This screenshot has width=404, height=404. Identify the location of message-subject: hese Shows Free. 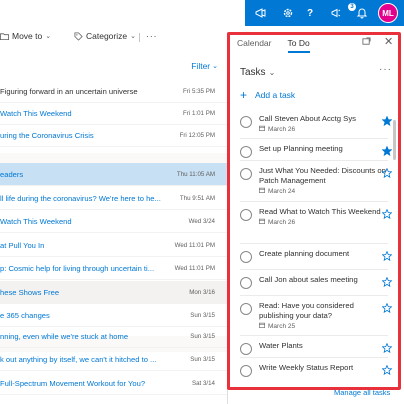
(30, 292).